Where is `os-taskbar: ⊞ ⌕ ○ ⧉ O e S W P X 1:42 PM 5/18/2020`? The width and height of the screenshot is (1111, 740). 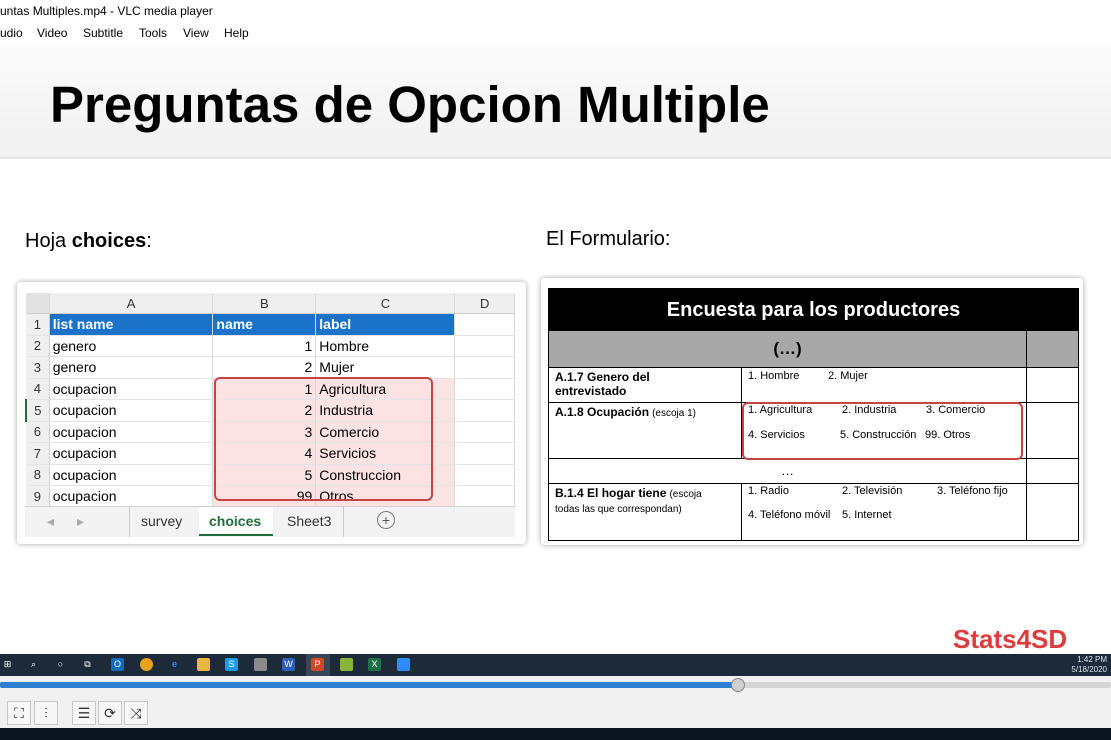
os-taskbar: ⊞ ⌕ ○ ⧉ O e S W P X 1:42 PM 5/18/2020 is located at coordinates (555, 666).